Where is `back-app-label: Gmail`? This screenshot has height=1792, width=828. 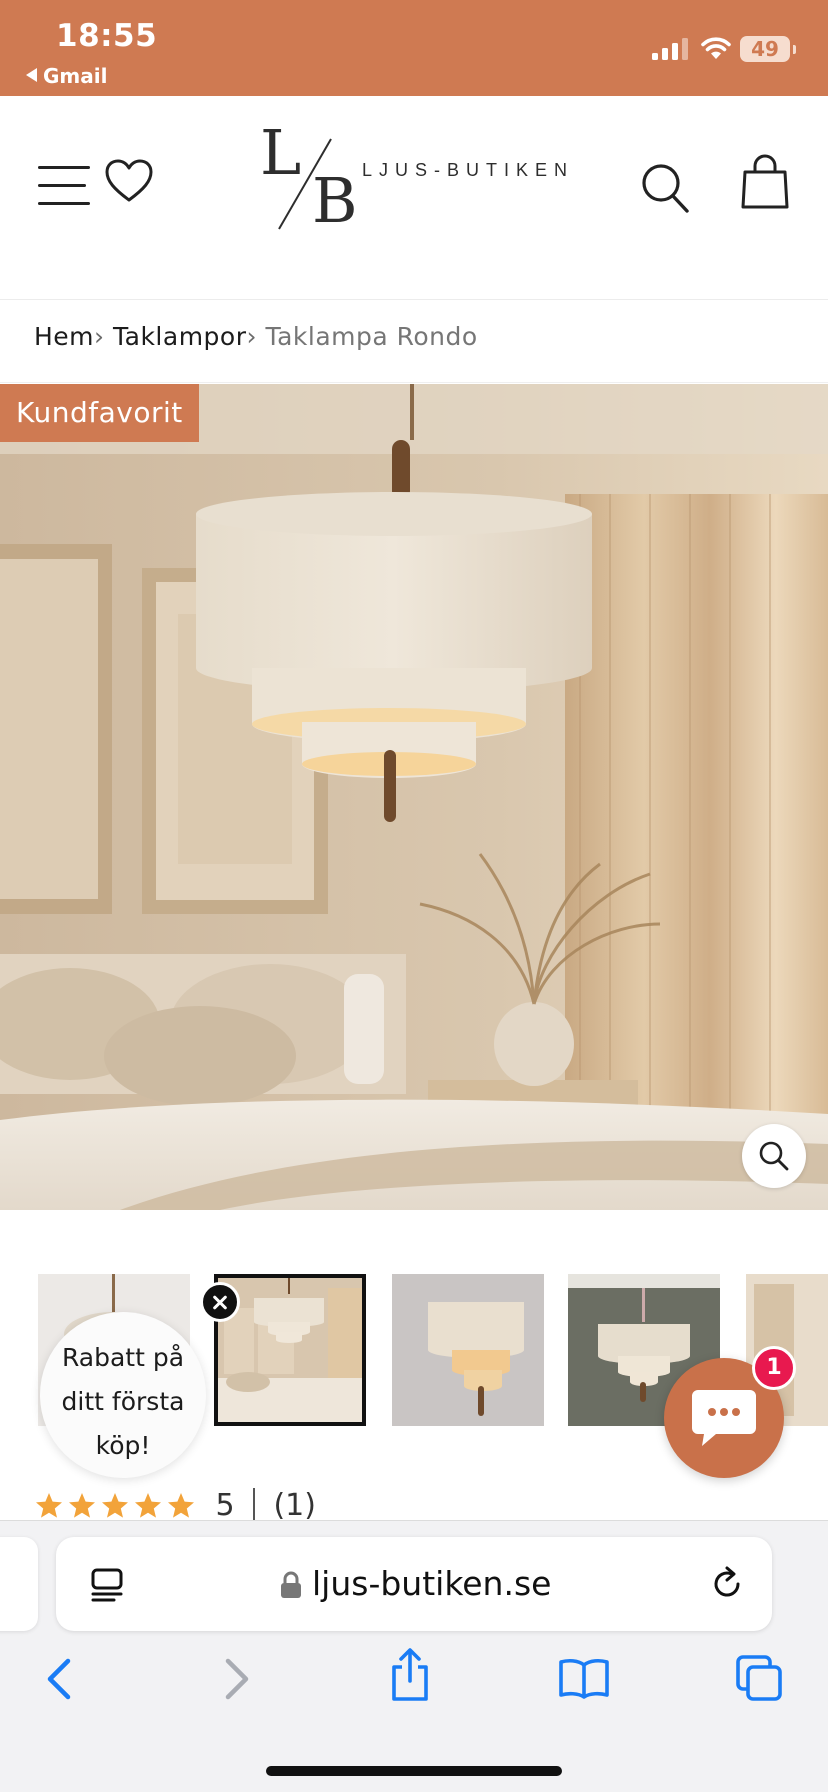
back-app-label: Gmail is located at coordinates (75, 76).